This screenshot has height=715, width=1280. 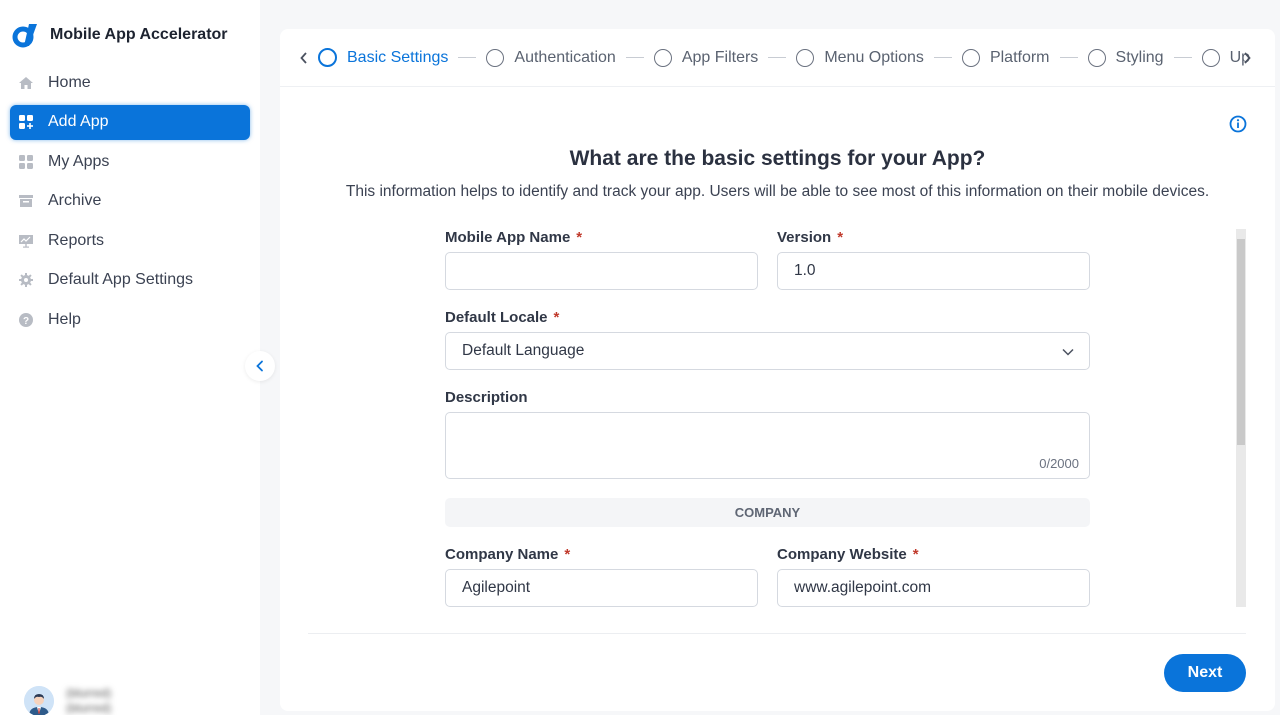 I want to click on mobile-app-name-input, so click(x=601, y=271).